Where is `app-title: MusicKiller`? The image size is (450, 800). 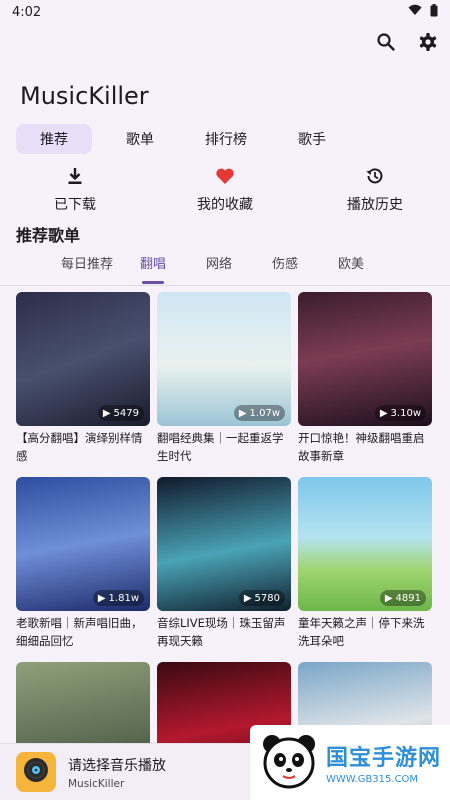 app-title: MusicKiller is located at coordinates (84, 96).